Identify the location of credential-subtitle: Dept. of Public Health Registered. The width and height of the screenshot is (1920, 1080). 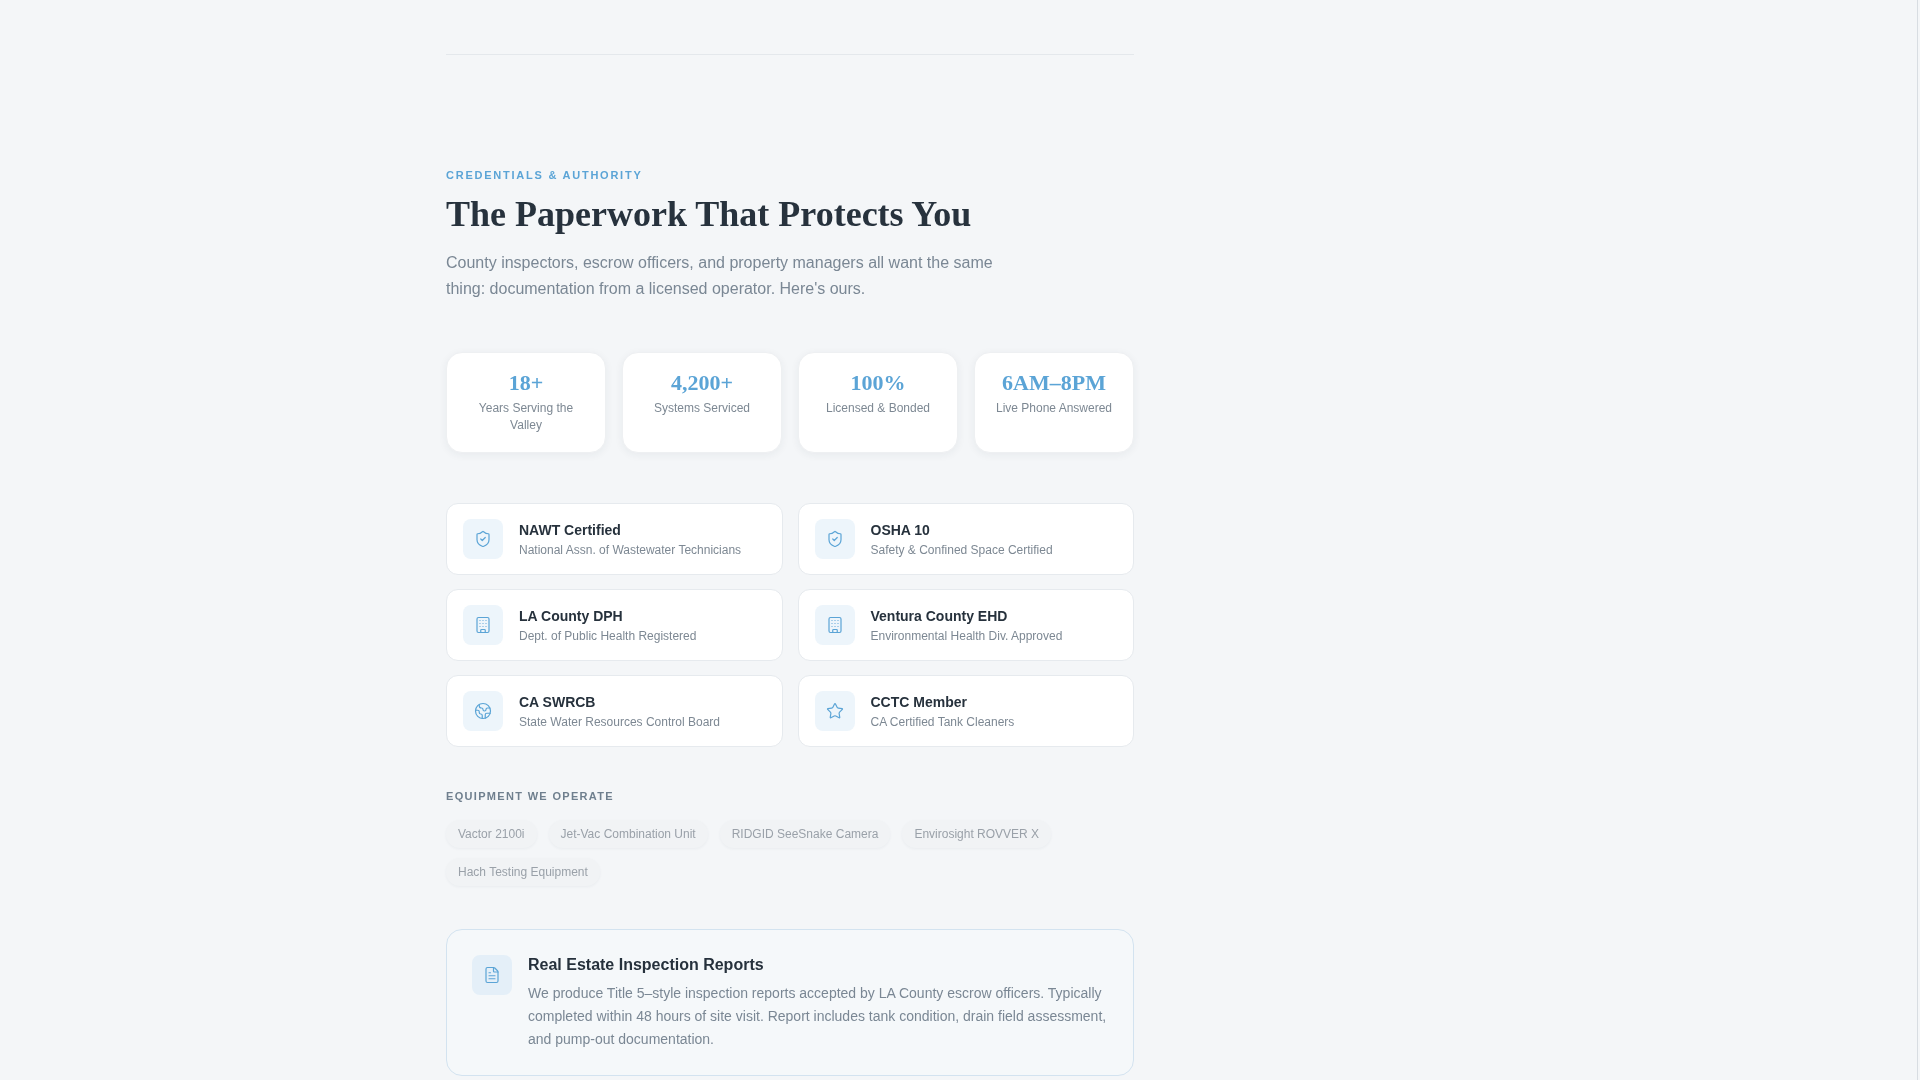
(608, 635).